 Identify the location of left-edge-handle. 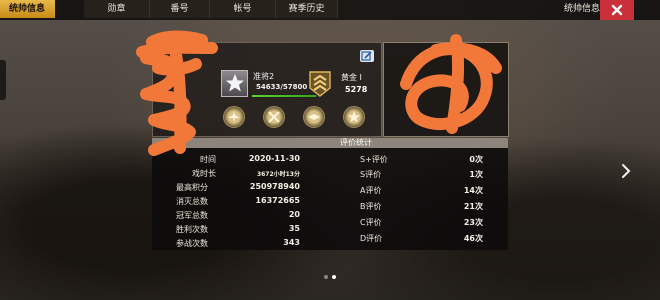
(3, 80).